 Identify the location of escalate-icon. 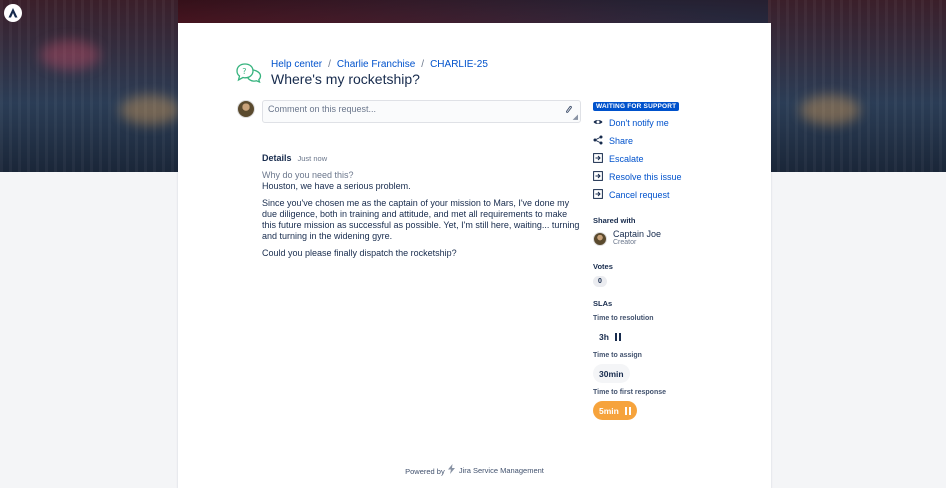
(598, 159).